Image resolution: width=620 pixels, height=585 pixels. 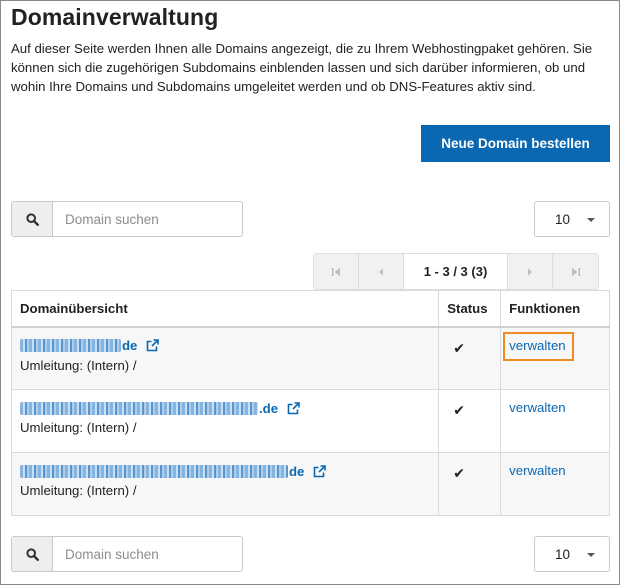 I want to click on table-header-row: Domainübersicht Status Funktionen, so click(x=310, y=309).